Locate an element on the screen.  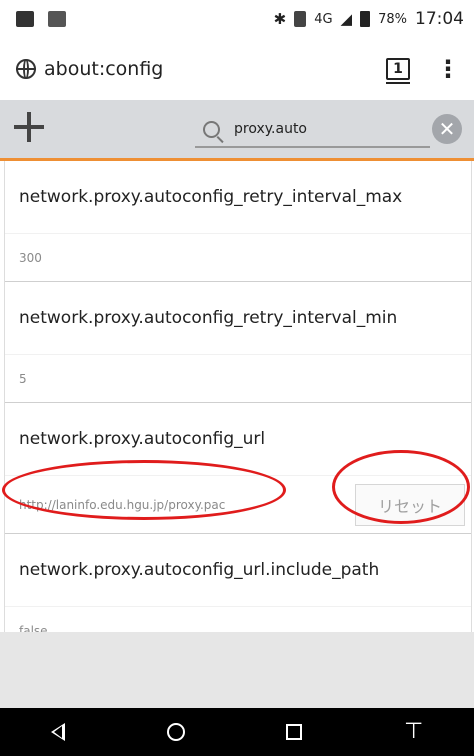
empty-area is located at coordinates (237, 670).